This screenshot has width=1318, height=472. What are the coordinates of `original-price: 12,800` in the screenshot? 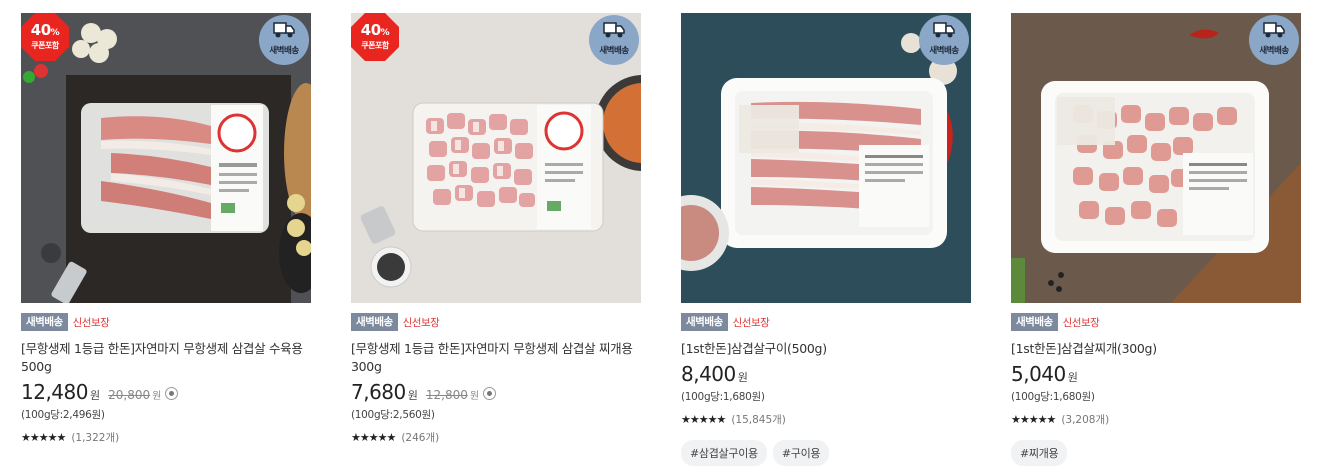 It's located at (446, 395).